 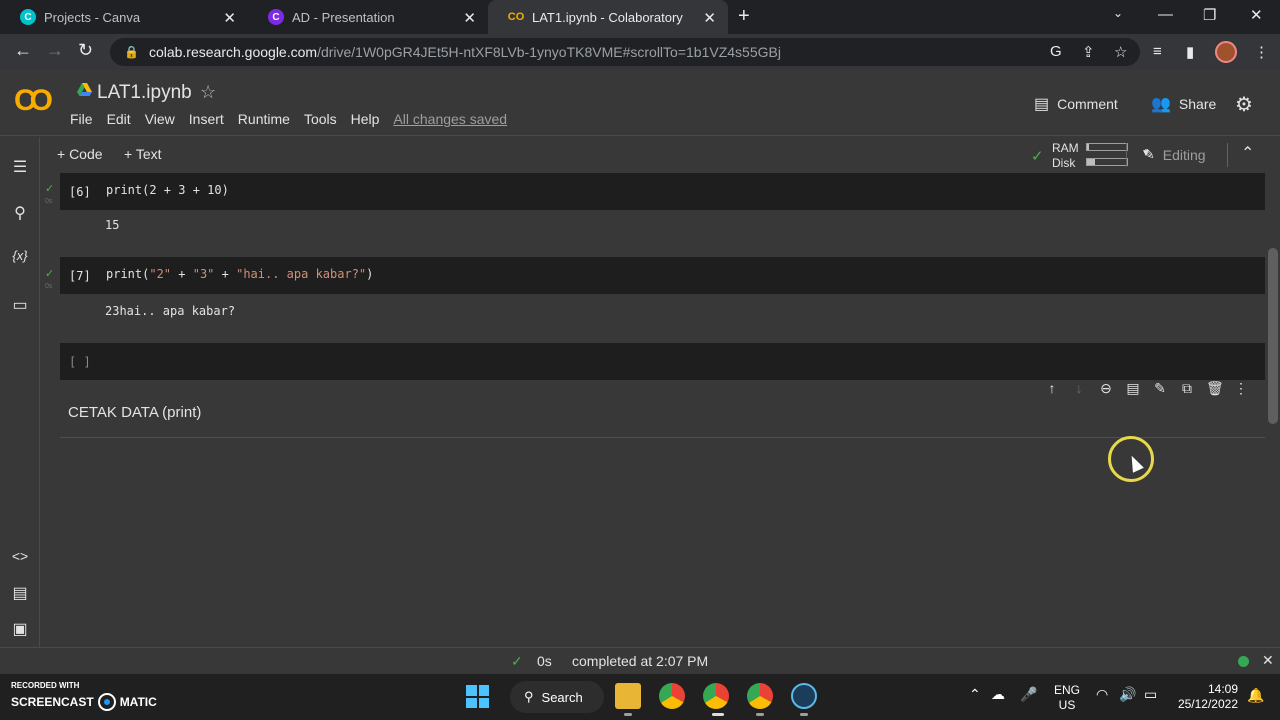 What do you see at coordinates (744, 16) in the screenshot?
I see `new-tab-icon: +` at bounding box center [744, 16].